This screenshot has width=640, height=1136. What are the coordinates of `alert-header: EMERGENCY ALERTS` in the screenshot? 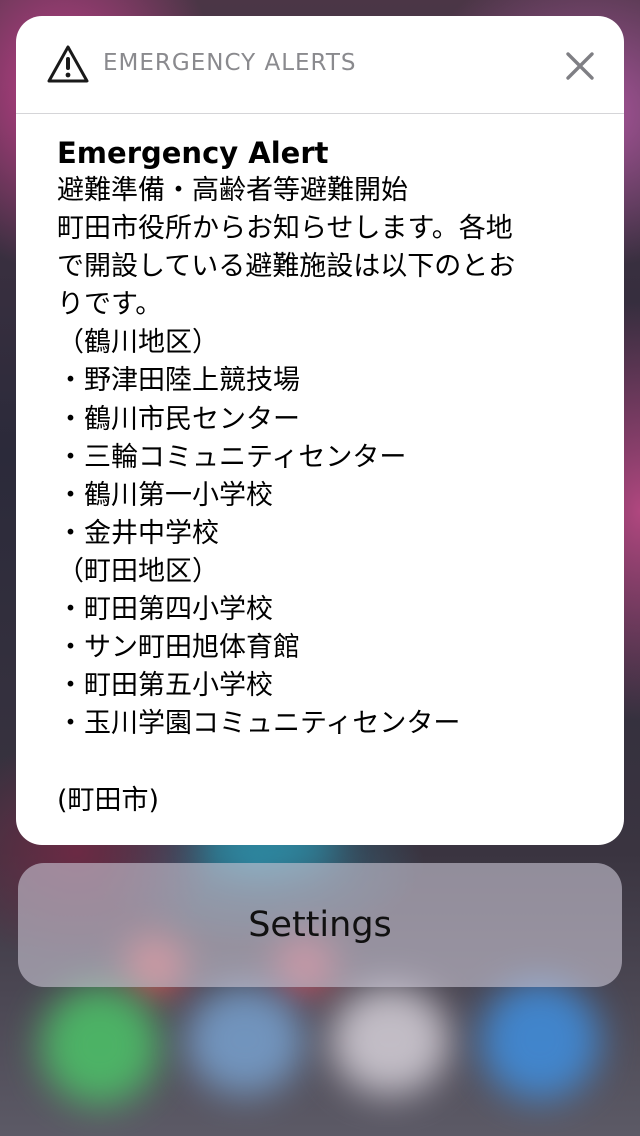 It's located at (320, 65).